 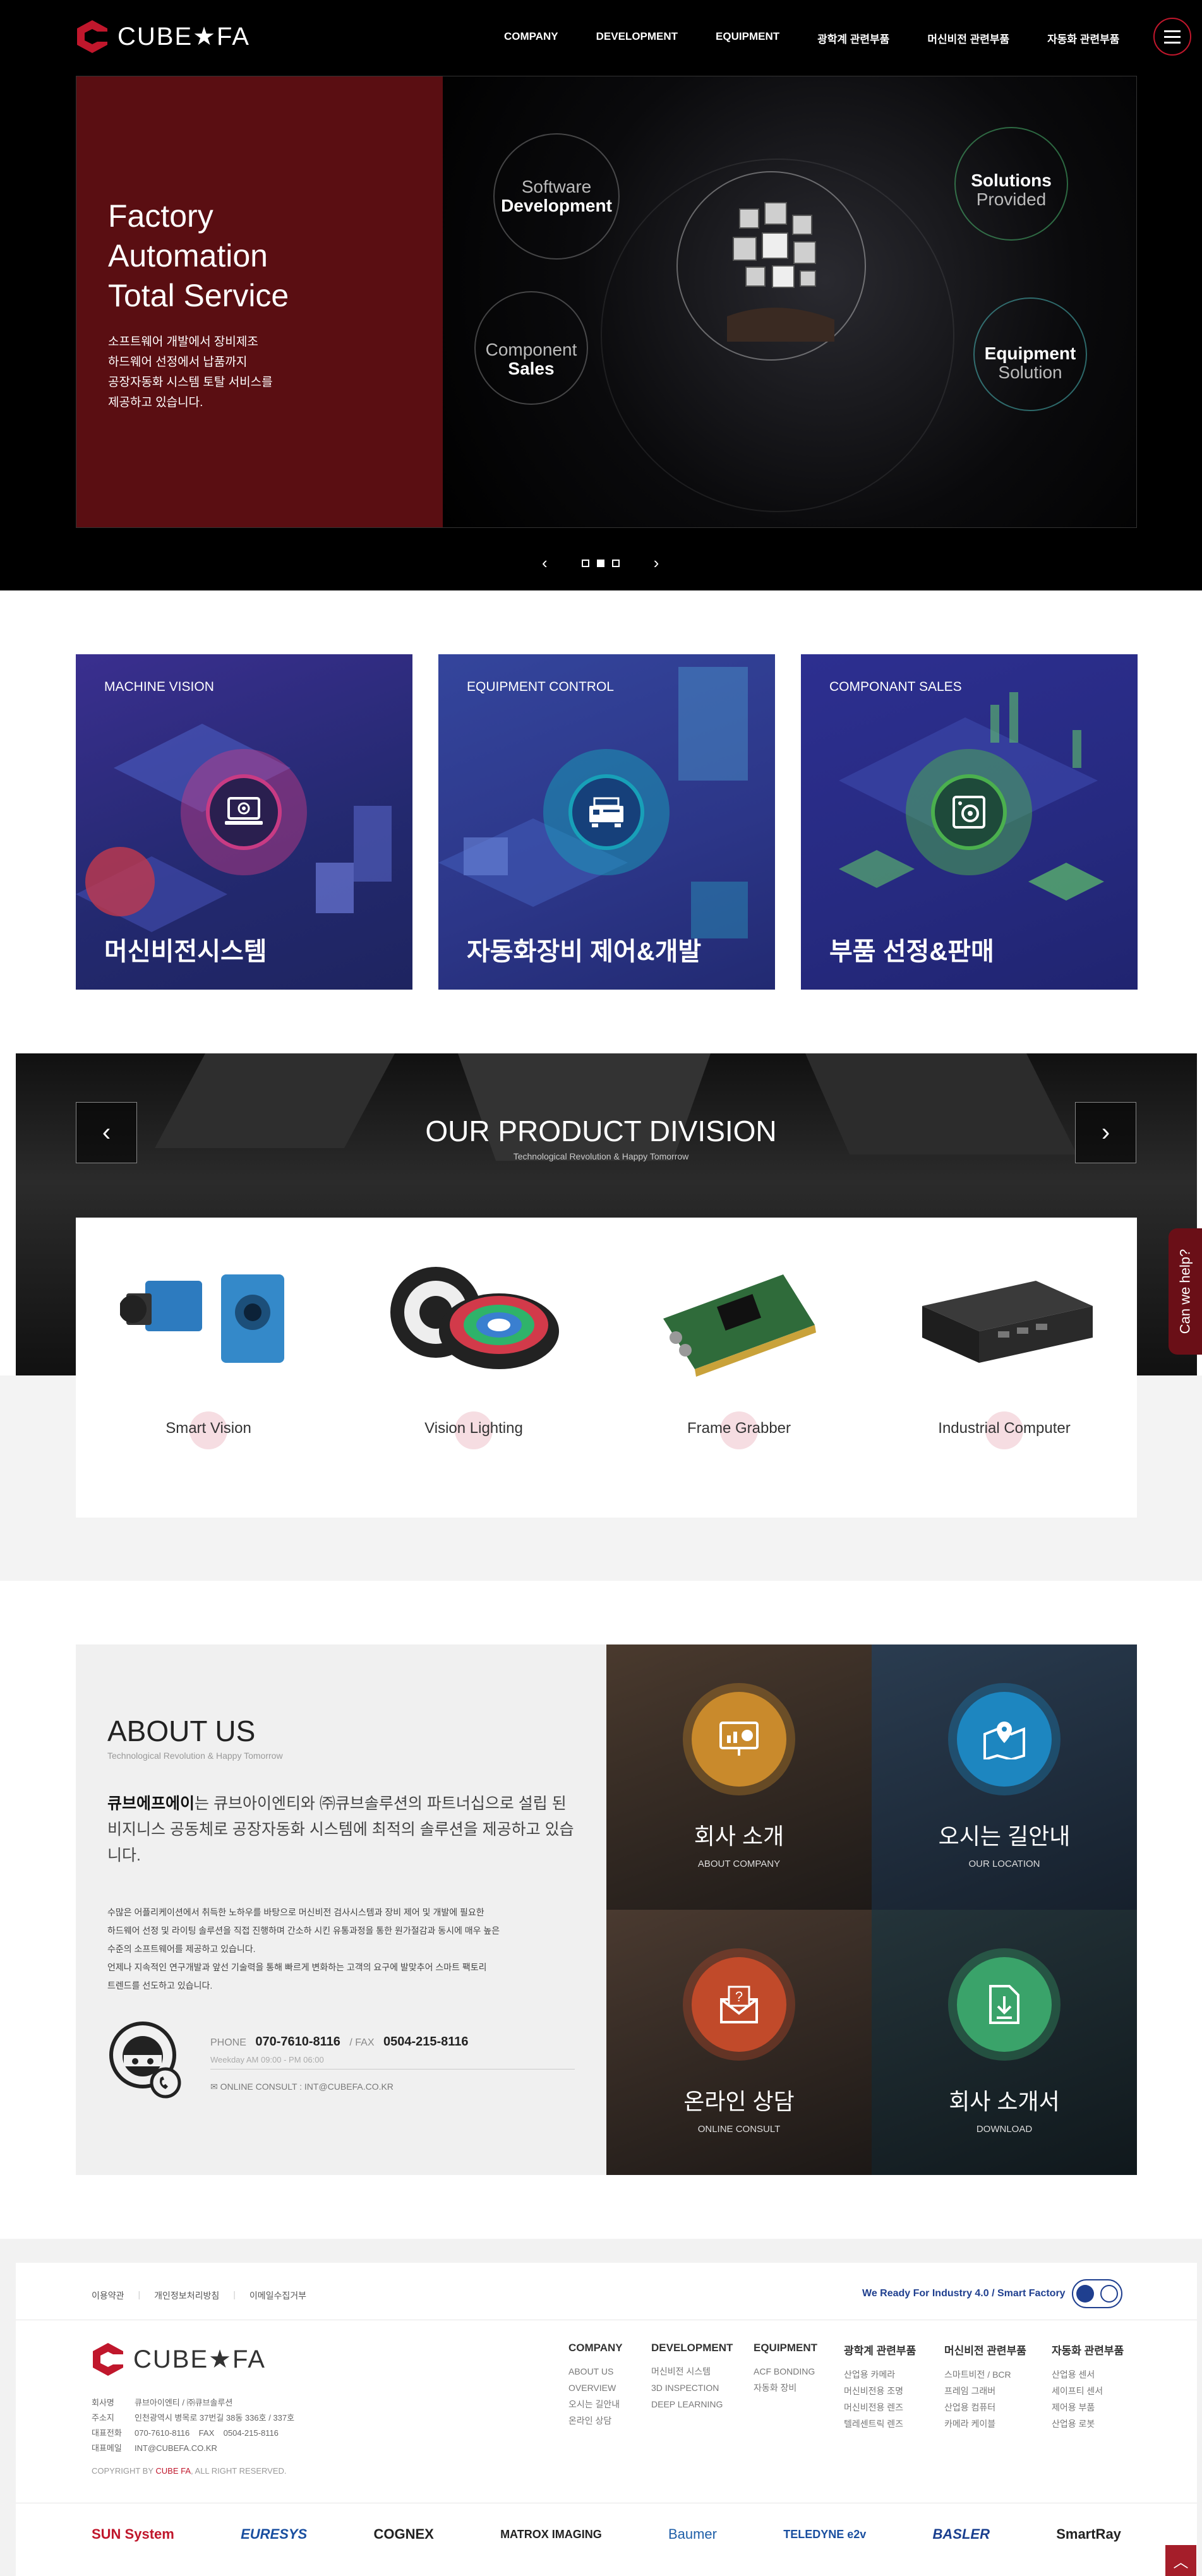 What do you see at coordinates (1083, 38) in the screenshot?
I see `nav-automation-parts: 자동화 관련부품` at bounding box center [1083, 38].